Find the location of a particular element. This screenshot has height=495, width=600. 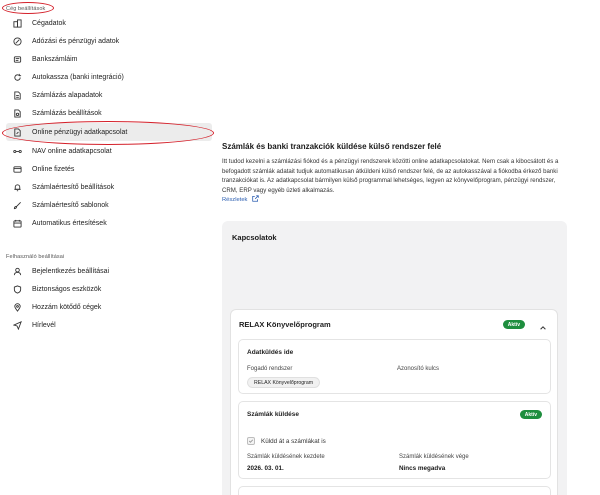

sidebar-item-label: Adózási és pénzügyi adatok is located at coordinates (76, 41).